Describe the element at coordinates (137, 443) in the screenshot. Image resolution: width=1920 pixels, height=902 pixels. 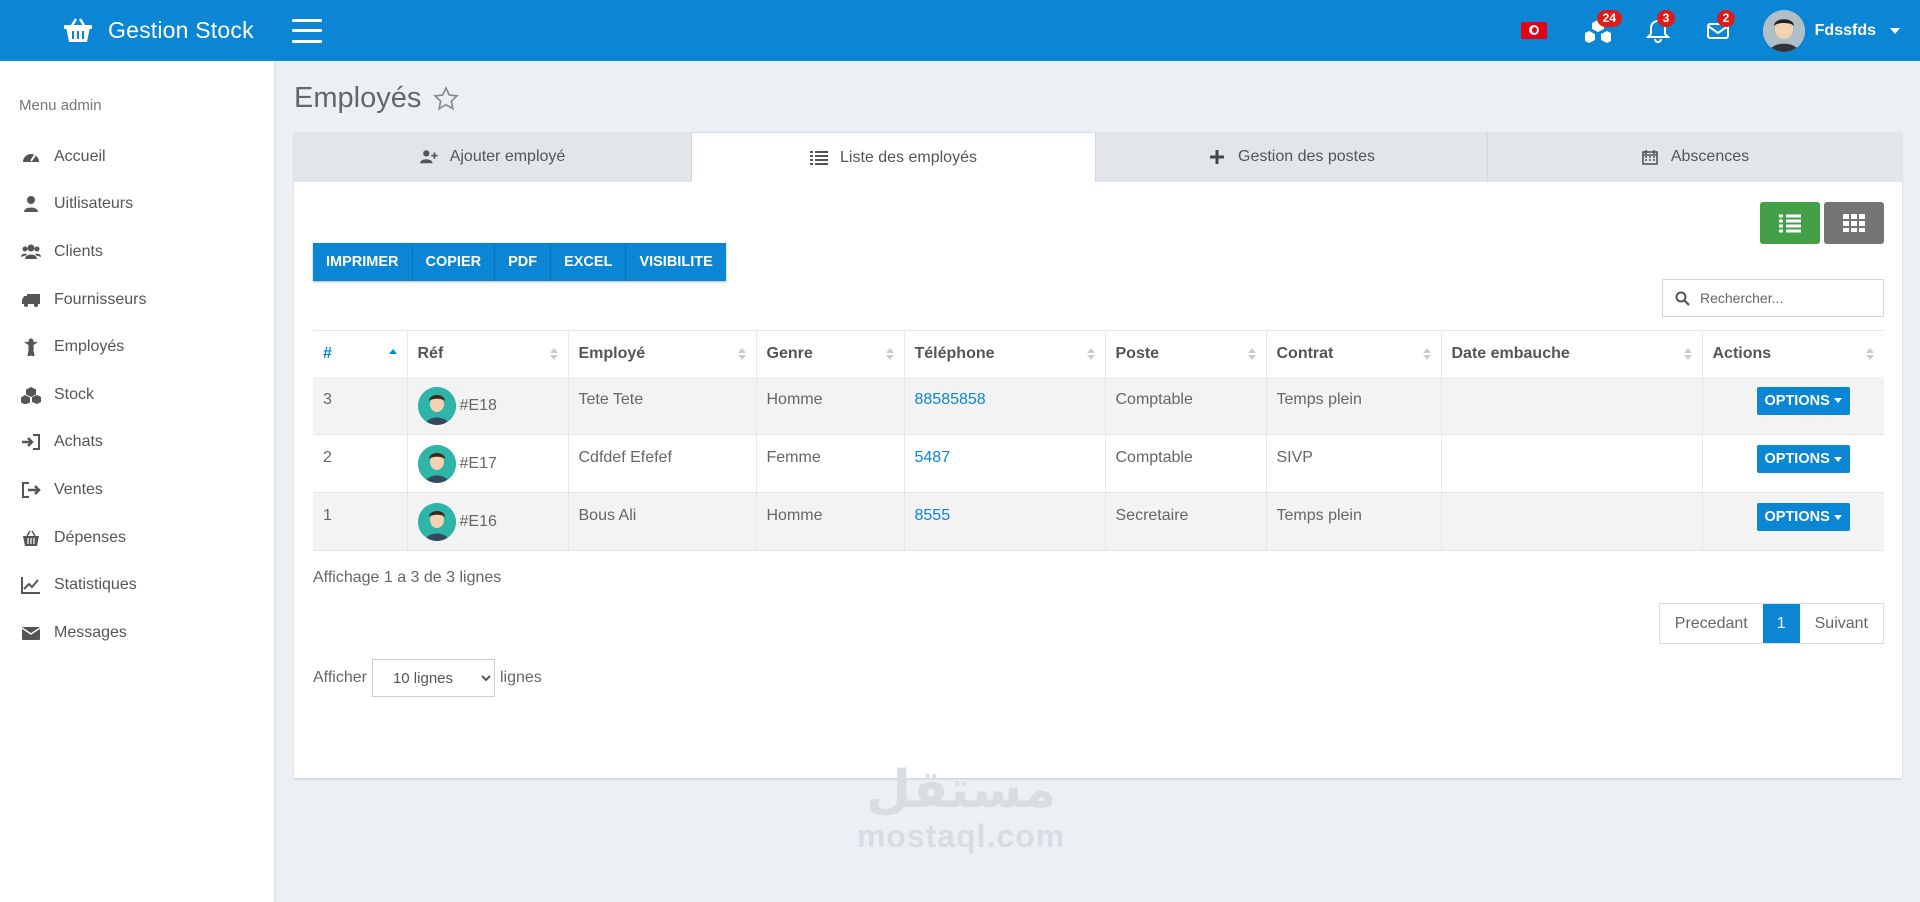
I see `sidebar-item-achats: Achats` at that location.